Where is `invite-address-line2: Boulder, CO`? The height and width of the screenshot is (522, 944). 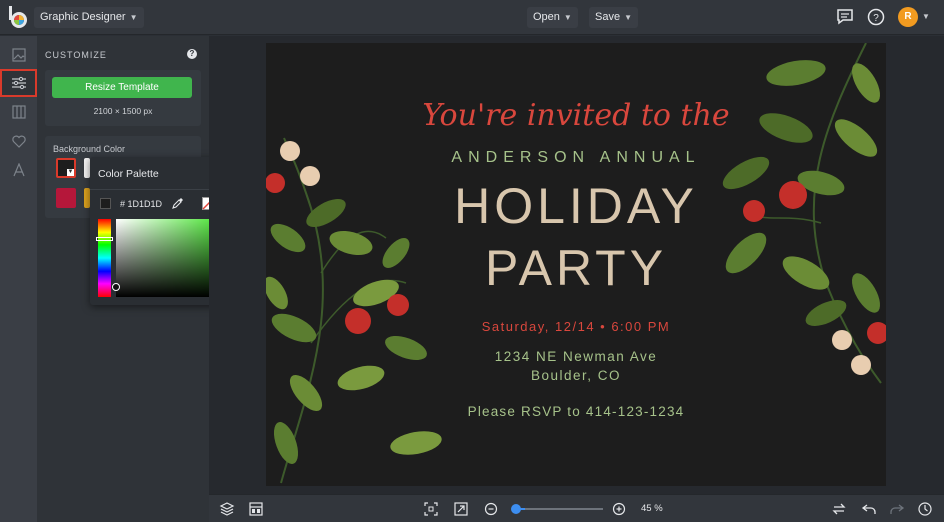 invite-address-line2: Boulder, CO is located at coordinates (576, 375).